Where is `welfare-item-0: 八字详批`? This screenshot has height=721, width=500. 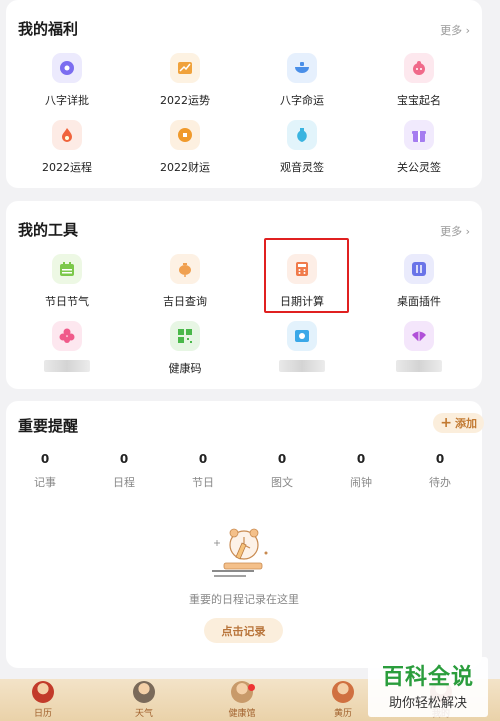
welfare-item-0: 八字详批 is located at coordinates (67, 80).